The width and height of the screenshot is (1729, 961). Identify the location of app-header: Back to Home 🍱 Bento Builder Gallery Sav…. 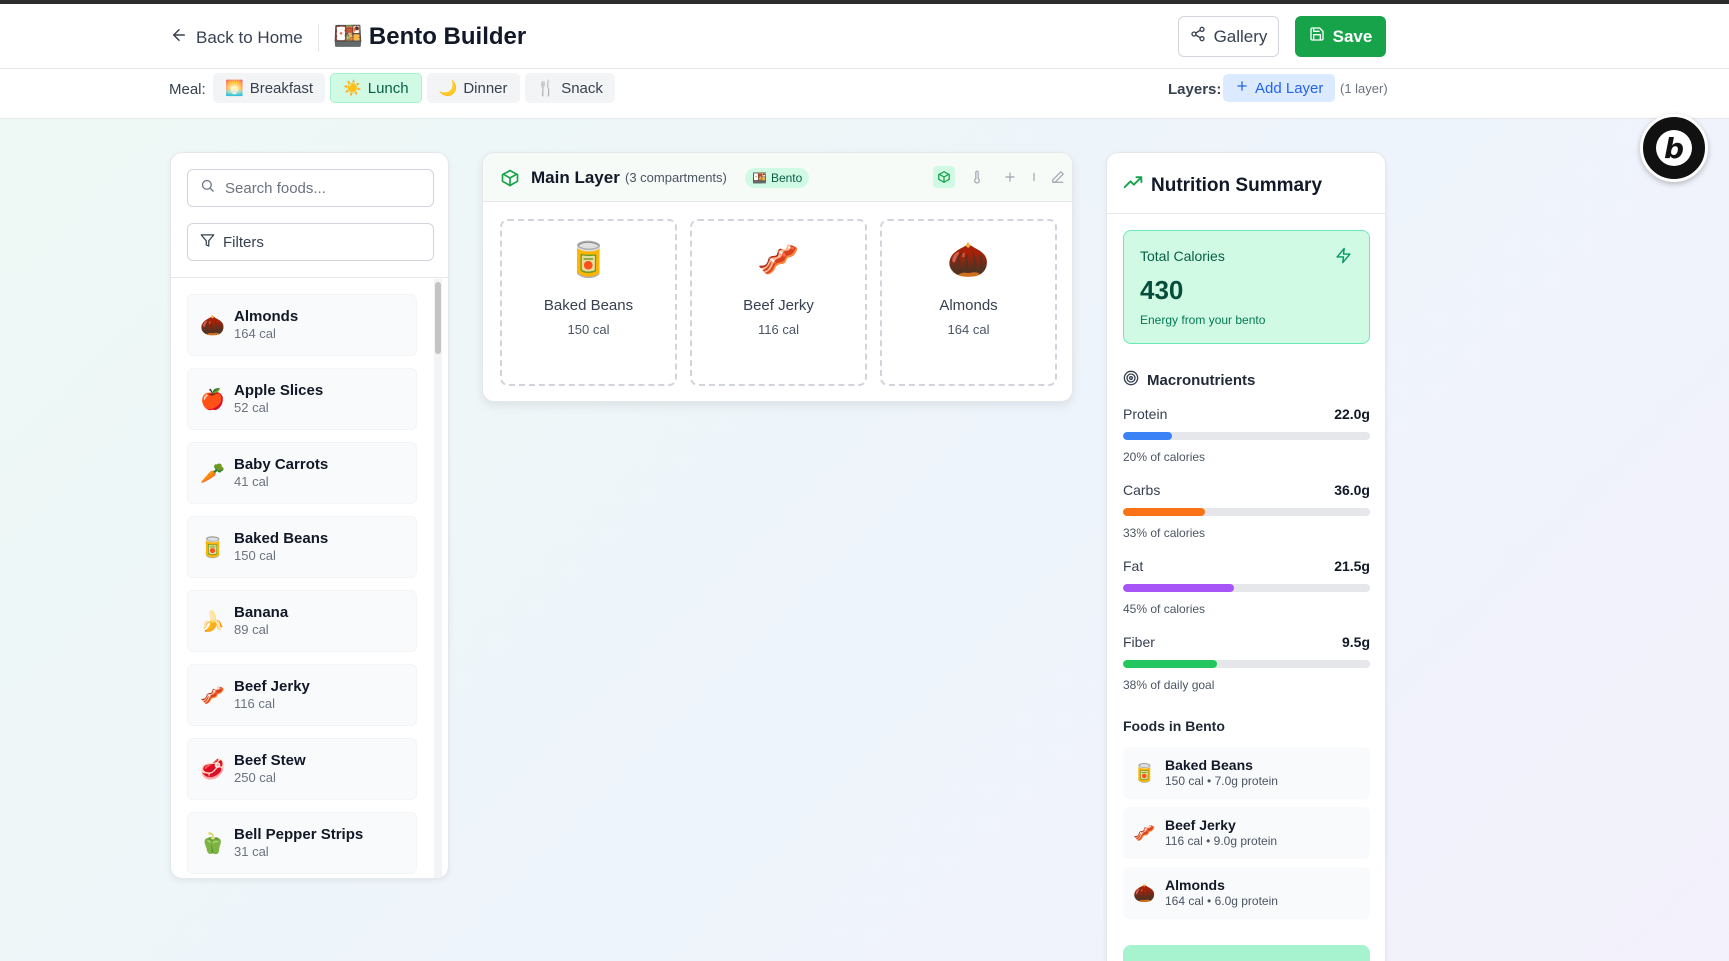
(864, 36).